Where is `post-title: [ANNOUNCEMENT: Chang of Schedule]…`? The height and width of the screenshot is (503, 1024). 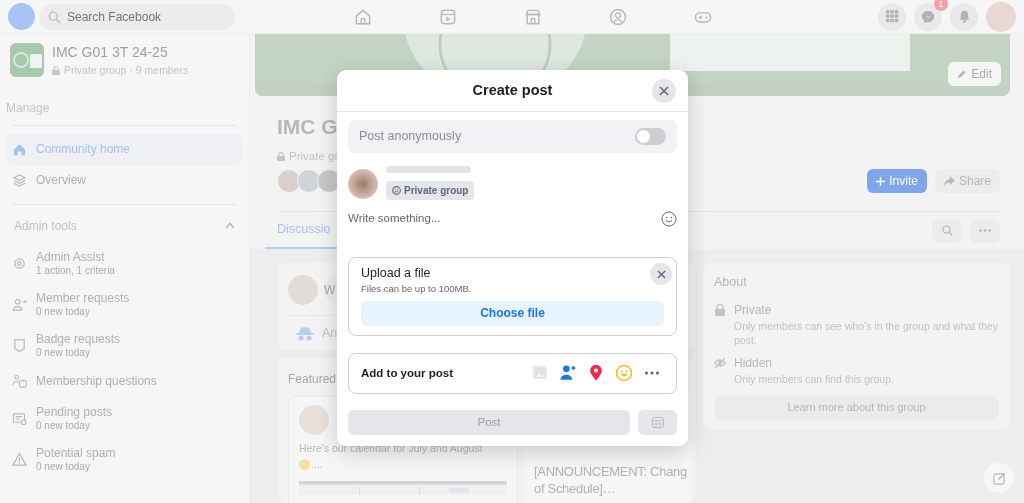
post-title: [ANNOUNCEMENT: Chang of Schedule]… is located at coordinates (610, 481).